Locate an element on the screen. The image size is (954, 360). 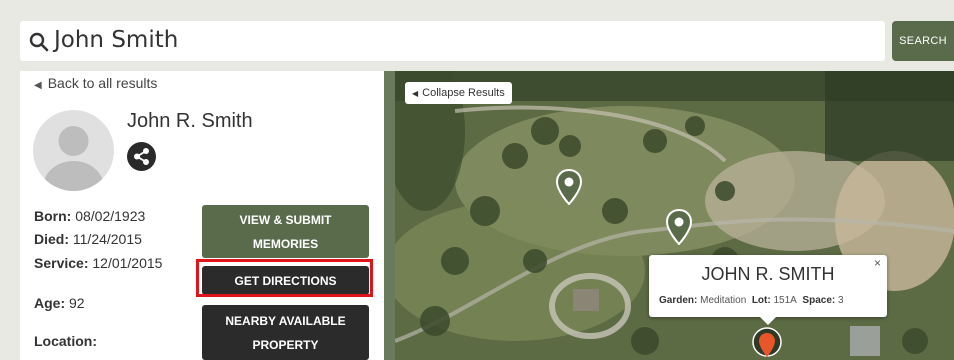
service-date: Service: 12/01/2015 is located at coordinates (98, 263).